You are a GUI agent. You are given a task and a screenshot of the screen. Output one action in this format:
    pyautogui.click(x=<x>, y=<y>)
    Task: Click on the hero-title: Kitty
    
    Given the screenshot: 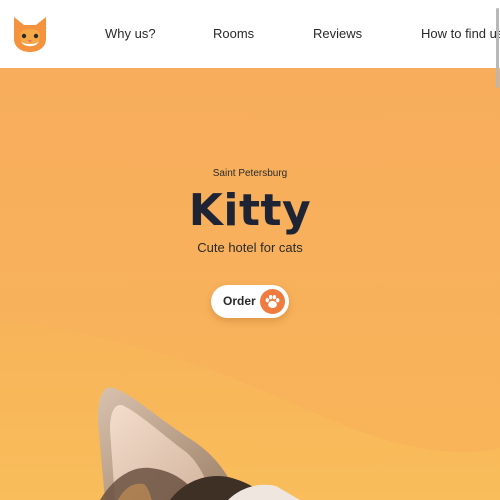 What is the action you would take?
    pyautogui.click(x=250, y=210)
    